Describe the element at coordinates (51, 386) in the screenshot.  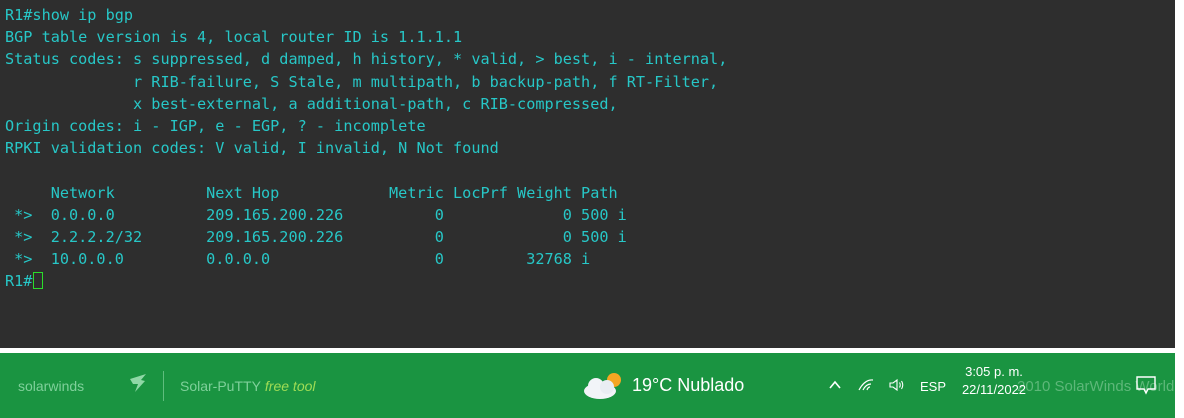
I see `solarwinds-logo-text: solarwinds` at that location.